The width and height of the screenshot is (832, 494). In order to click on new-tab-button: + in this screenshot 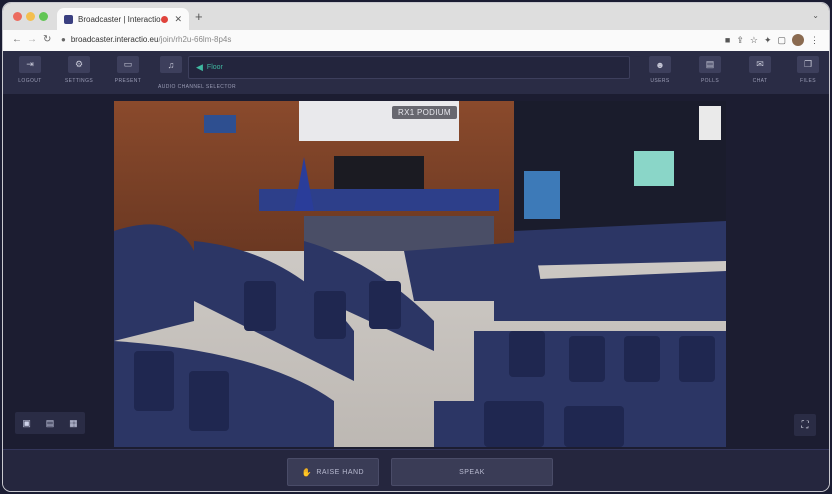, I will do `click(199, 17)`.